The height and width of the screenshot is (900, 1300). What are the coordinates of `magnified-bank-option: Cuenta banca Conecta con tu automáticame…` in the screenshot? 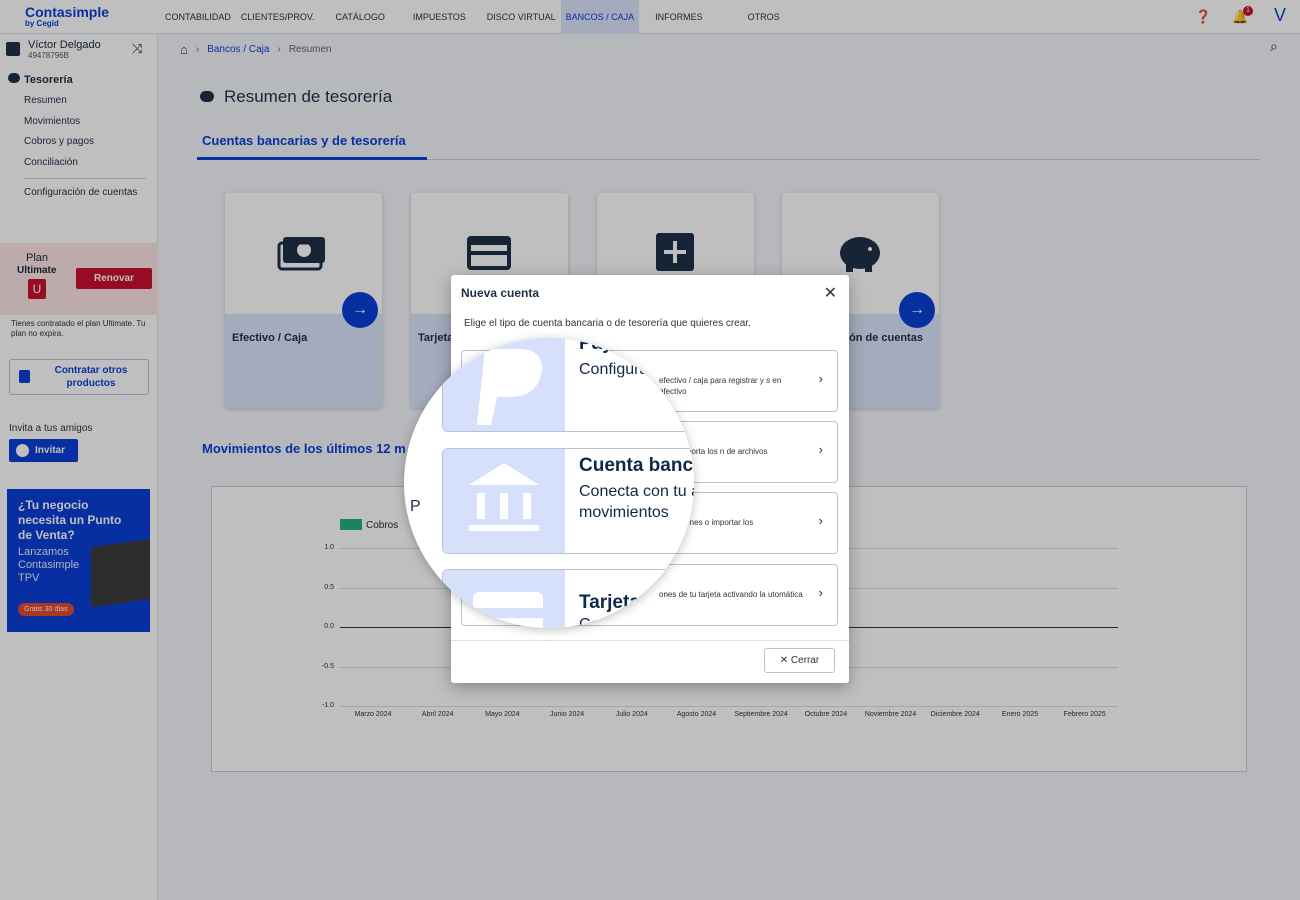 It's located at (568, 501).